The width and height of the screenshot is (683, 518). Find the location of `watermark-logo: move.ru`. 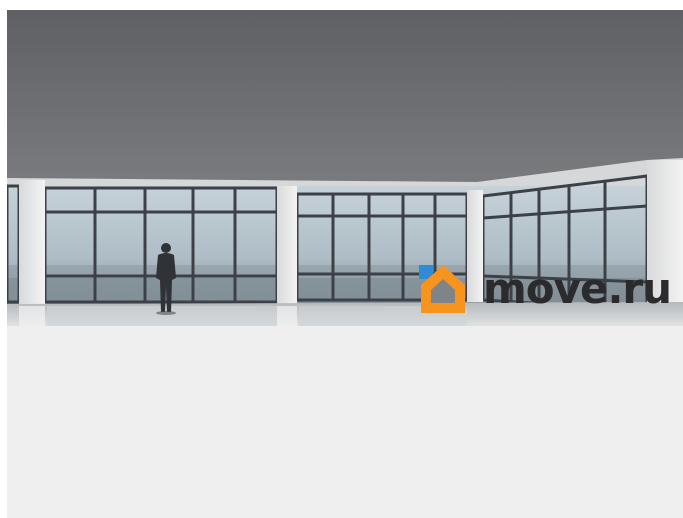

watermark-logo: move.ru is located at coordinates (544, 289).